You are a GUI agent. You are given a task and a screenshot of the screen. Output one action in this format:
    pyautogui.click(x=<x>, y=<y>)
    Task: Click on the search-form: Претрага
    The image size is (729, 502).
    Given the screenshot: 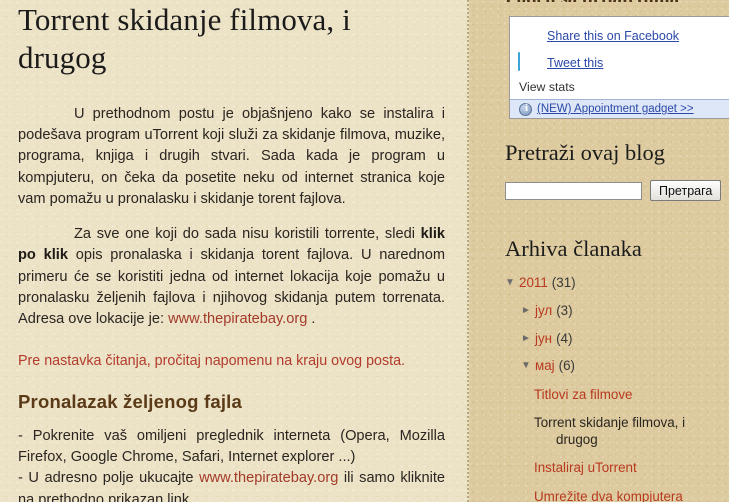 What is the action you would take?
    pyautogui.click(x=600, y=190)
    